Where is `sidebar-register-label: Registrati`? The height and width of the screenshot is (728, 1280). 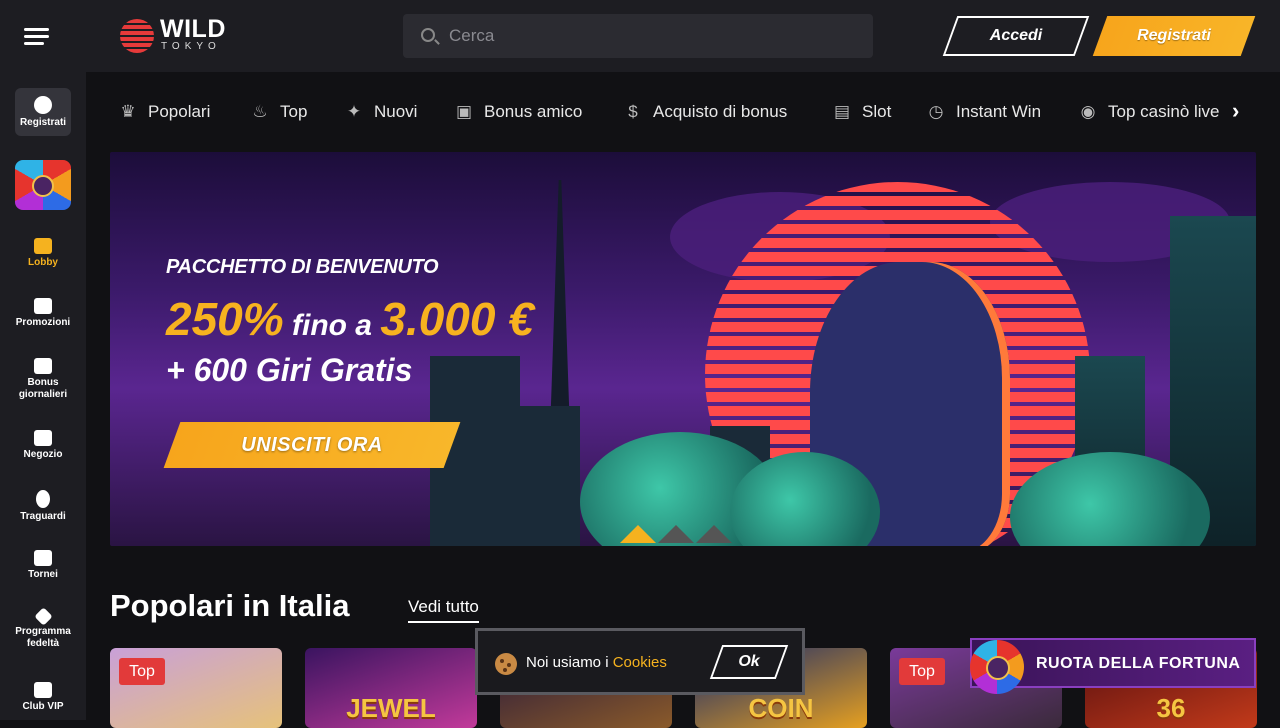 sidebar-register-label: Registrati is located at coordinates (43, 122).